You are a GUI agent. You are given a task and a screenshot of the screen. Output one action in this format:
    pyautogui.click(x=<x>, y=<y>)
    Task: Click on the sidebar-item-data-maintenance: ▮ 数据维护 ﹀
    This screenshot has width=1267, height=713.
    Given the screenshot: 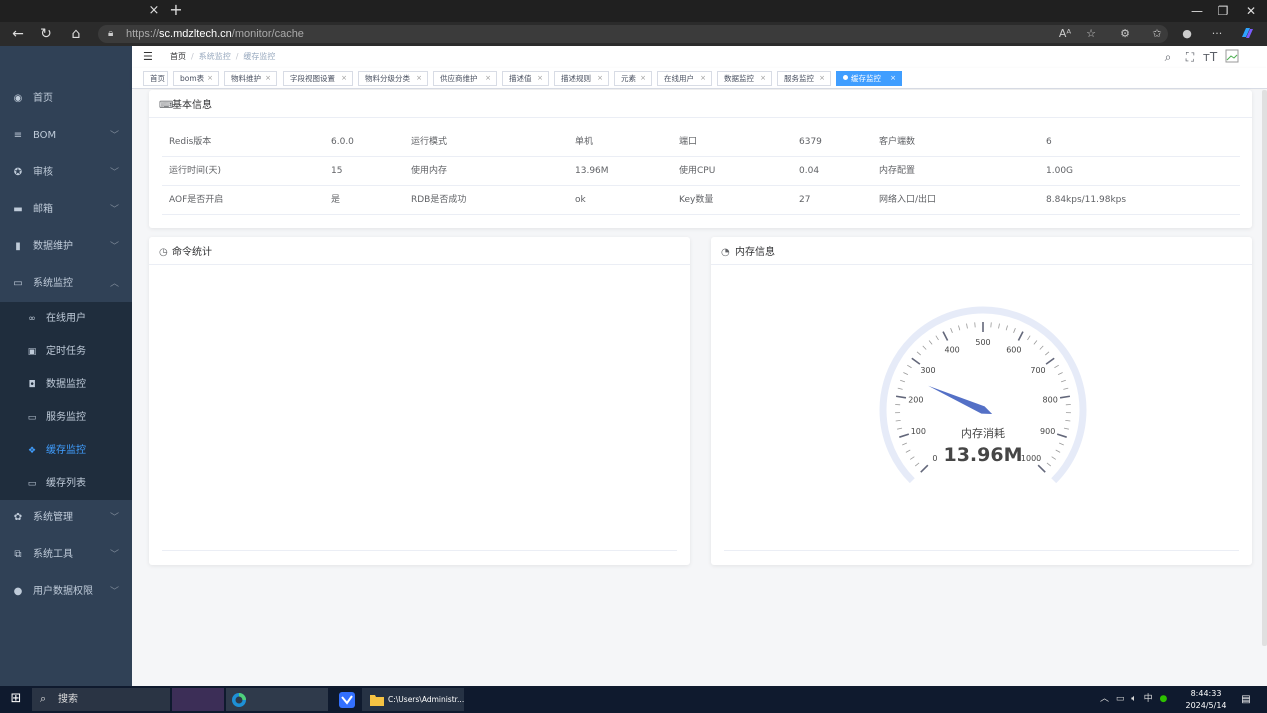 What is the action you would take?
    pyautogui.click(x=66, y=247)
    